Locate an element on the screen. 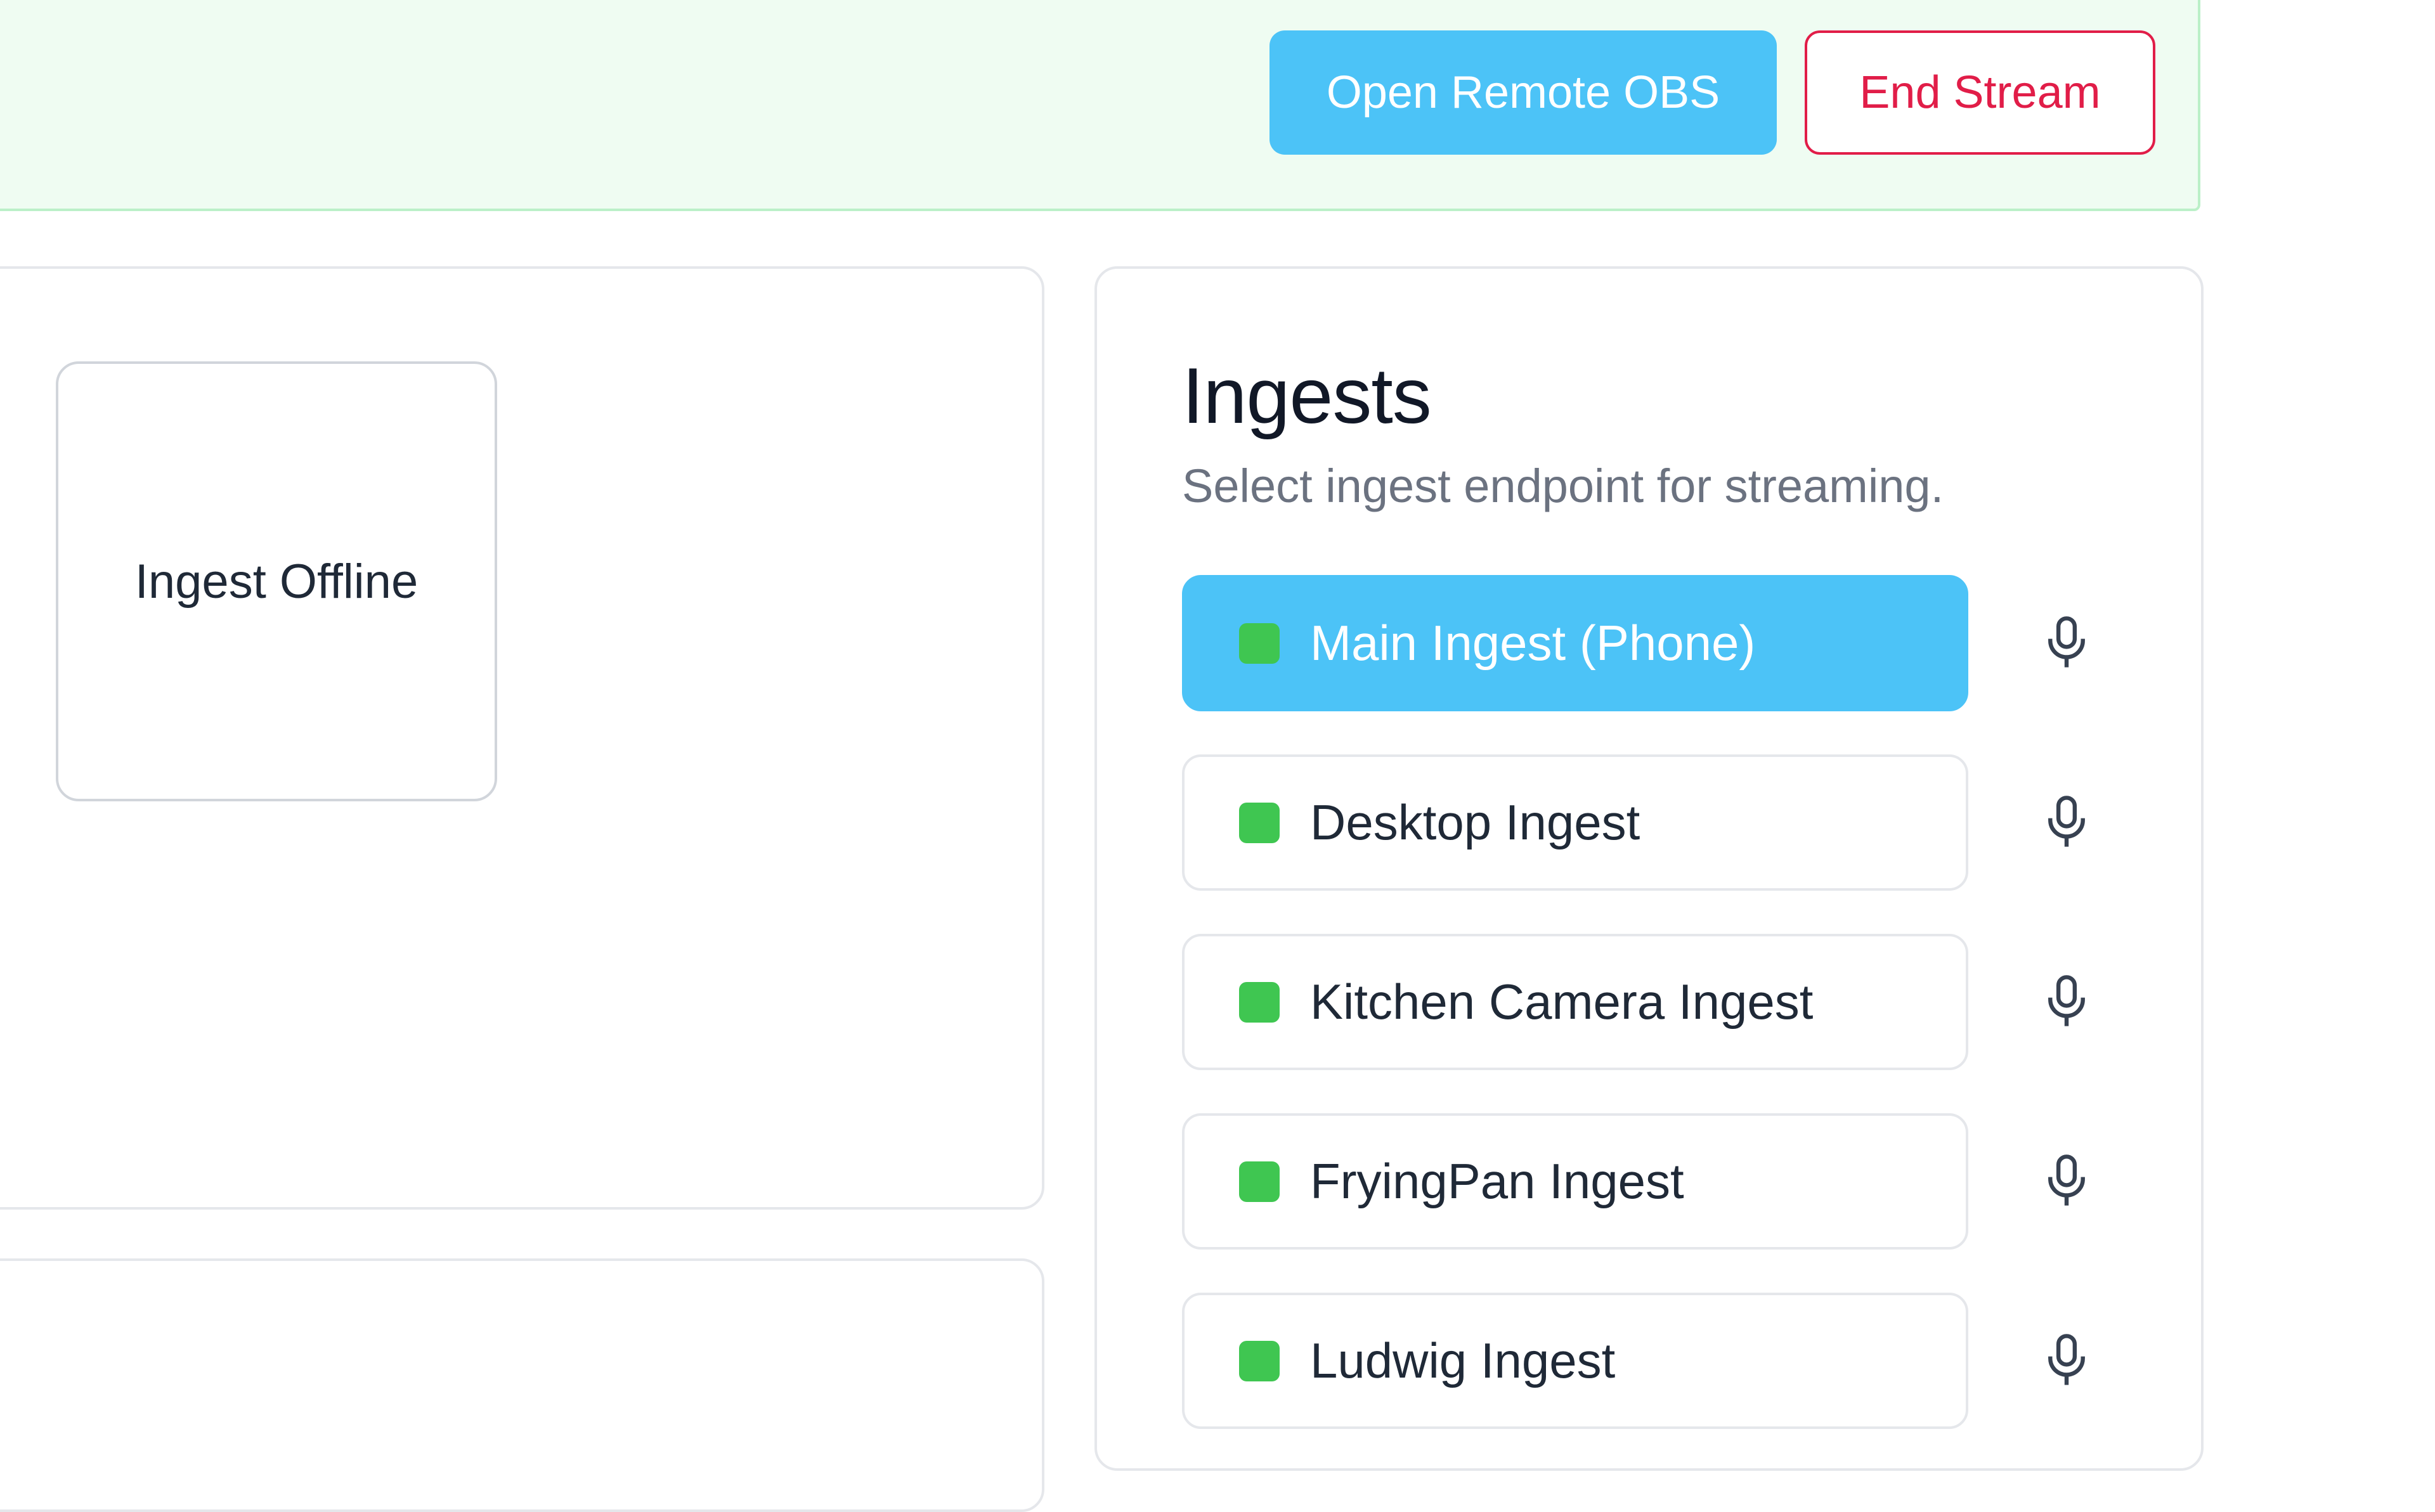 The width and height of the screenshot is (2435, 1512). ingest-item-label: FryingPan Ingest is located at coordinates (1497, 1181).